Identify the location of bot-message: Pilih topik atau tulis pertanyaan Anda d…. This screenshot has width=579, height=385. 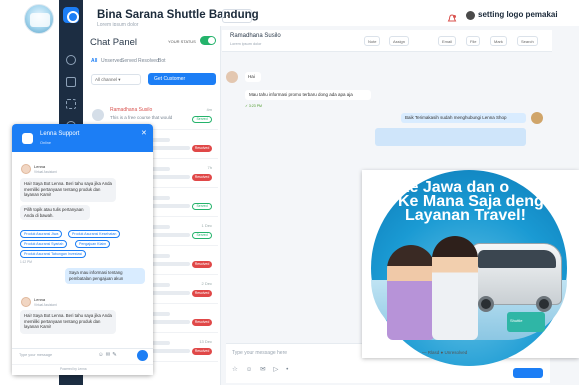
(55, 212).